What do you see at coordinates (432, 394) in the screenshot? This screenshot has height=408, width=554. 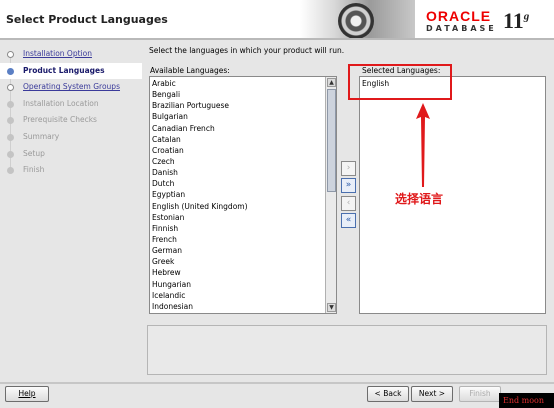 I see `next-button: Next >` at bounding box center [432, 394].